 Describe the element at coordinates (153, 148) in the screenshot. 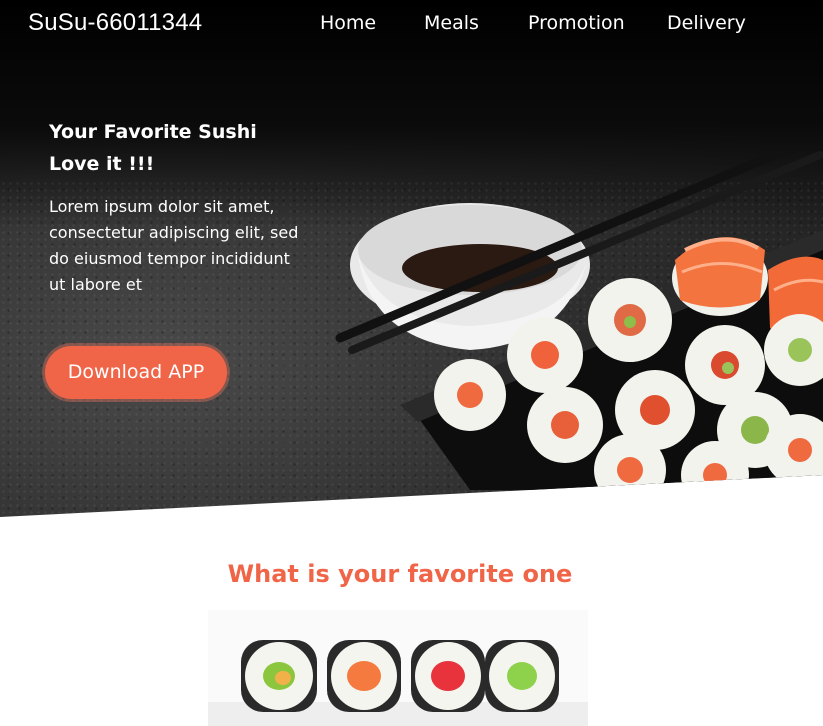

I see `hero-title: Your Favorite Sushi Love it !!!` at that location.